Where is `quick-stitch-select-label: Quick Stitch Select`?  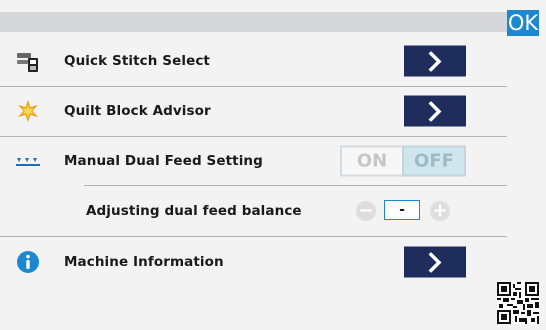 quick-stitch-select-label: Quick Stitch Select is located at coordinates (137, 61).